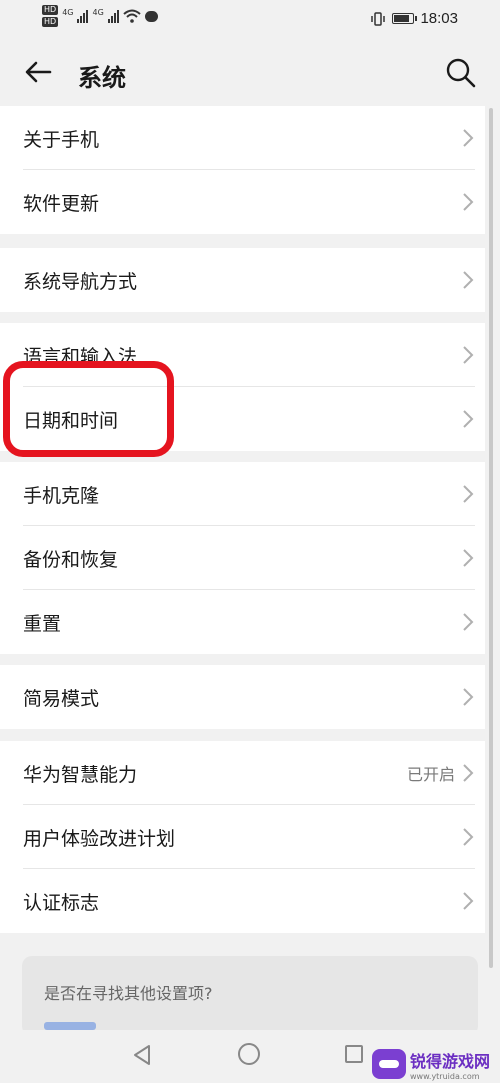 The width and height of the screenshot is (500, 1083). Describe the element at coordinates (102, 78) in the screenshot. I see `page-title: 系统` at that location.